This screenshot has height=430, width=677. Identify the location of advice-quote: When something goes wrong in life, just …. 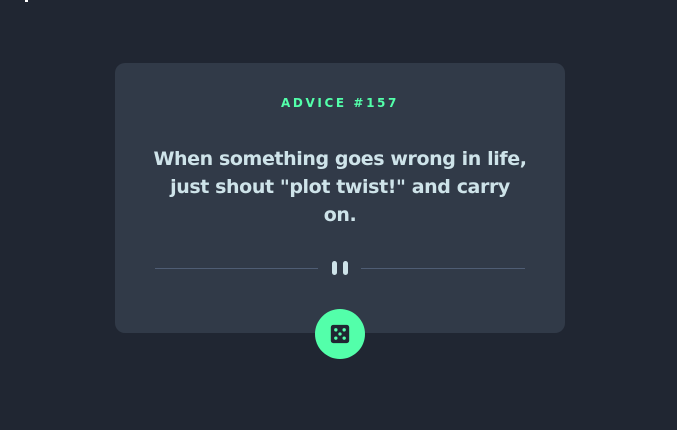
(340, 187).